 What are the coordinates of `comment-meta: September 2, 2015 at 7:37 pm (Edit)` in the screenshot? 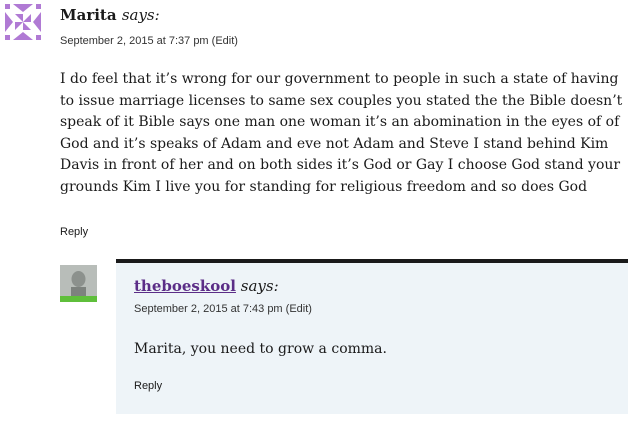 It's located at (149, 41).